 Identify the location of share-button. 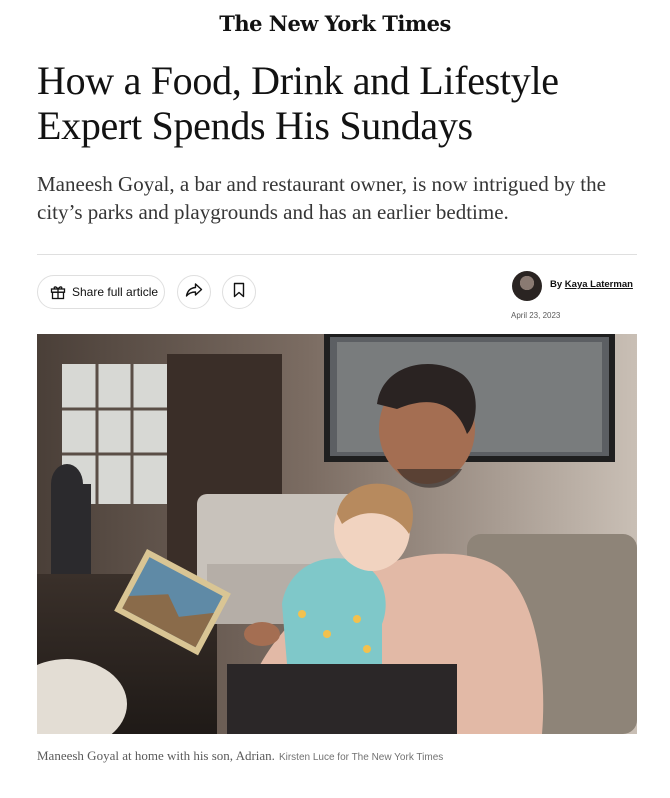
(194, 292).